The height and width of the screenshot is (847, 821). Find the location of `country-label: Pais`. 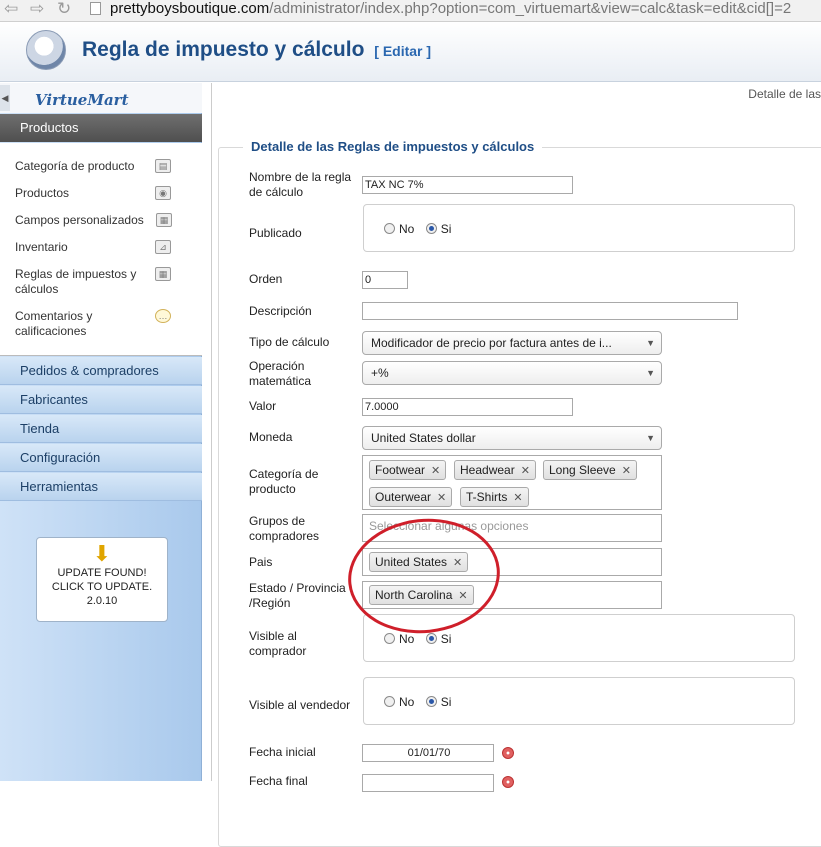

country-label: Pais is located at coordinates (261, 562).